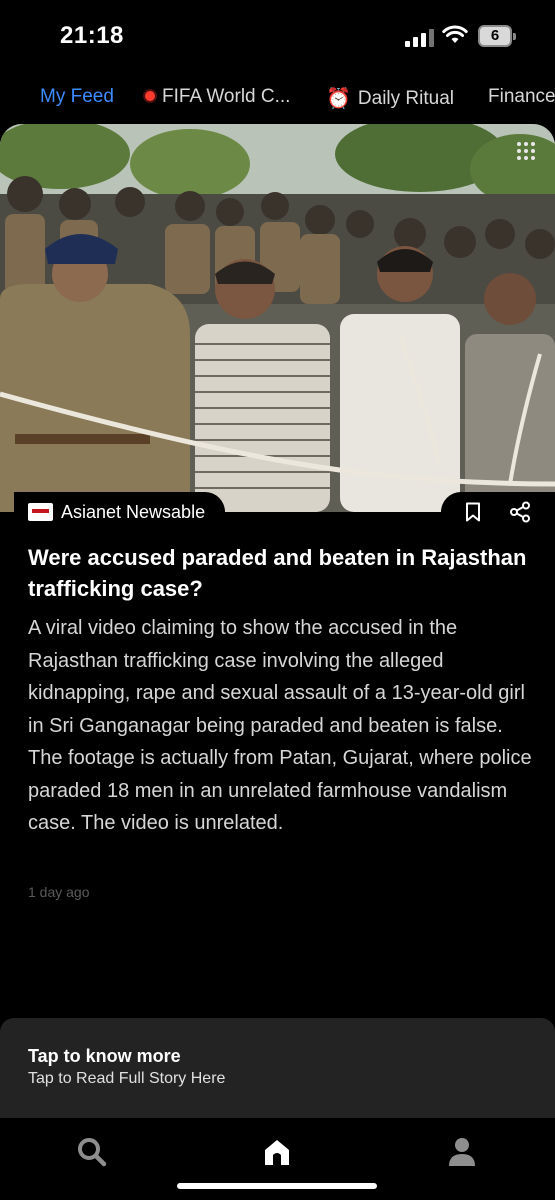 The width and height of the screenshot is (555, 1200). What do you see at coordinates (92, 1152) in the screenshot?
I see `search-icon` at bounding box center [92, 1152].